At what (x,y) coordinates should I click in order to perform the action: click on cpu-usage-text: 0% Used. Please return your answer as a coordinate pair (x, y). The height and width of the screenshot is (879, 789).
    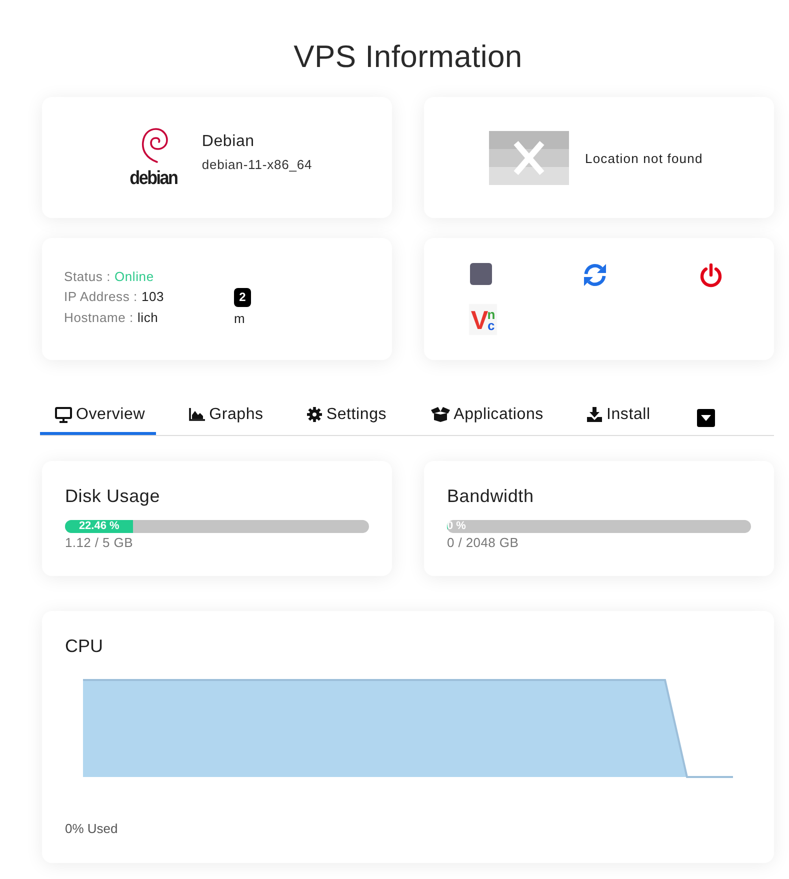
    Looking at the image, I should click on (91, 829).